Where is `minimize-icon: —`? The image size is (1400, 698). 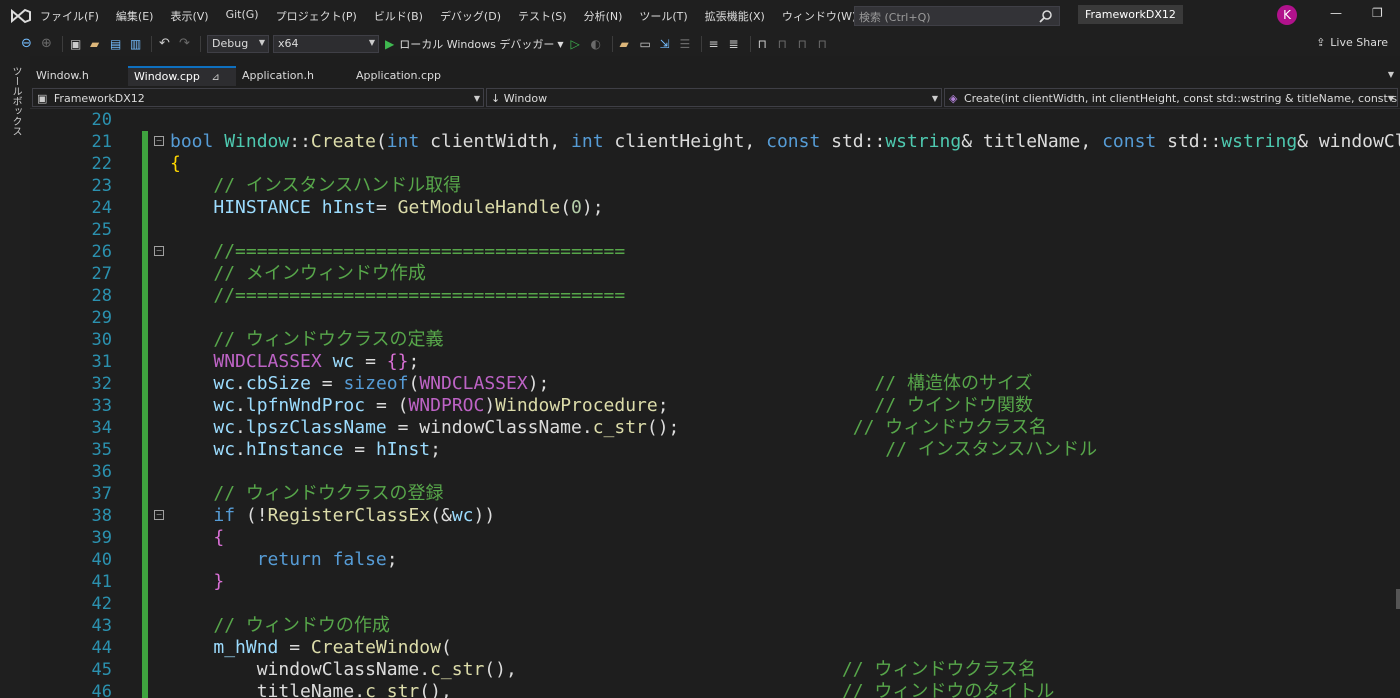
minimize-icon: — is located at coordinates (1336, 13).